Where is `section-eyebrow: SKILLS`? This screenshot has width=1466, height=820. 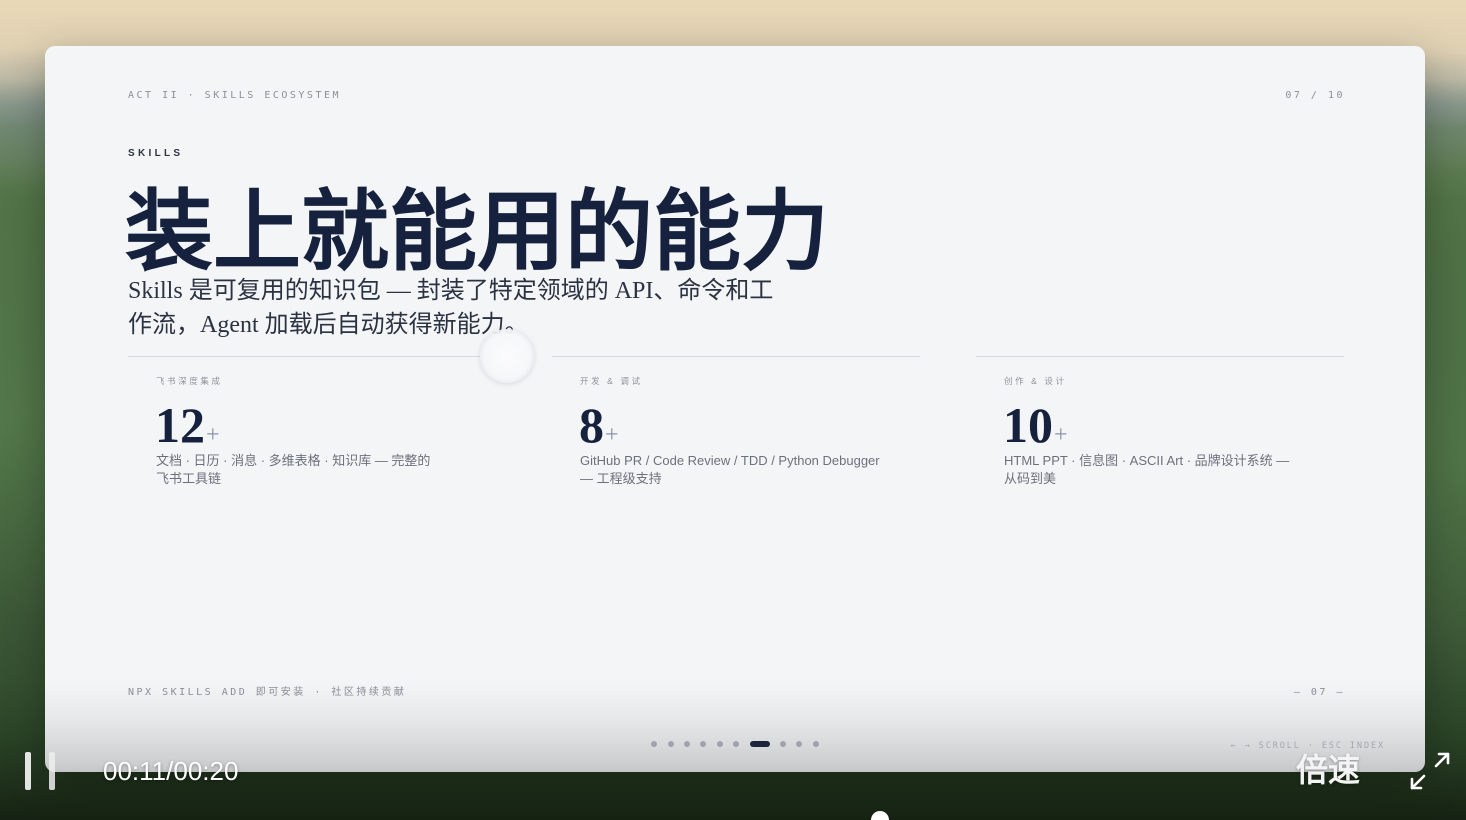
section-eyebrow: SKILLS is located at coordinates (156, 153).